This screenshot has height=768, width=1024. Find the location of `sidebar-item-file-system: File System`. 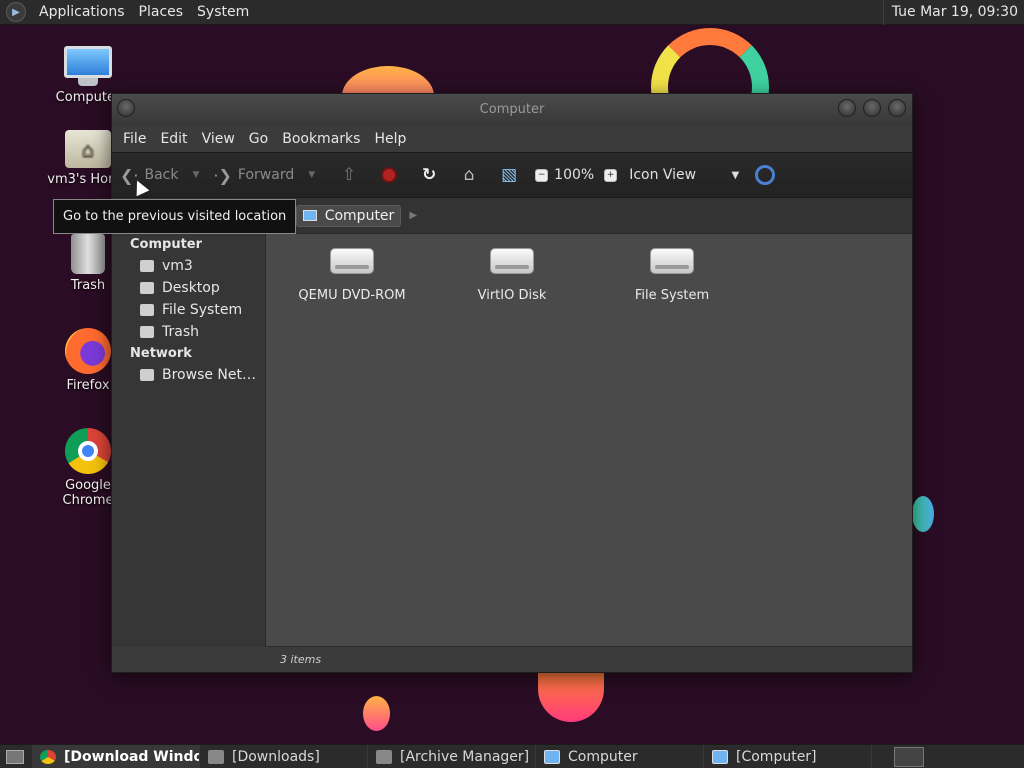

sidebar-item-file-system: File System is located at coordinates (188, 310).